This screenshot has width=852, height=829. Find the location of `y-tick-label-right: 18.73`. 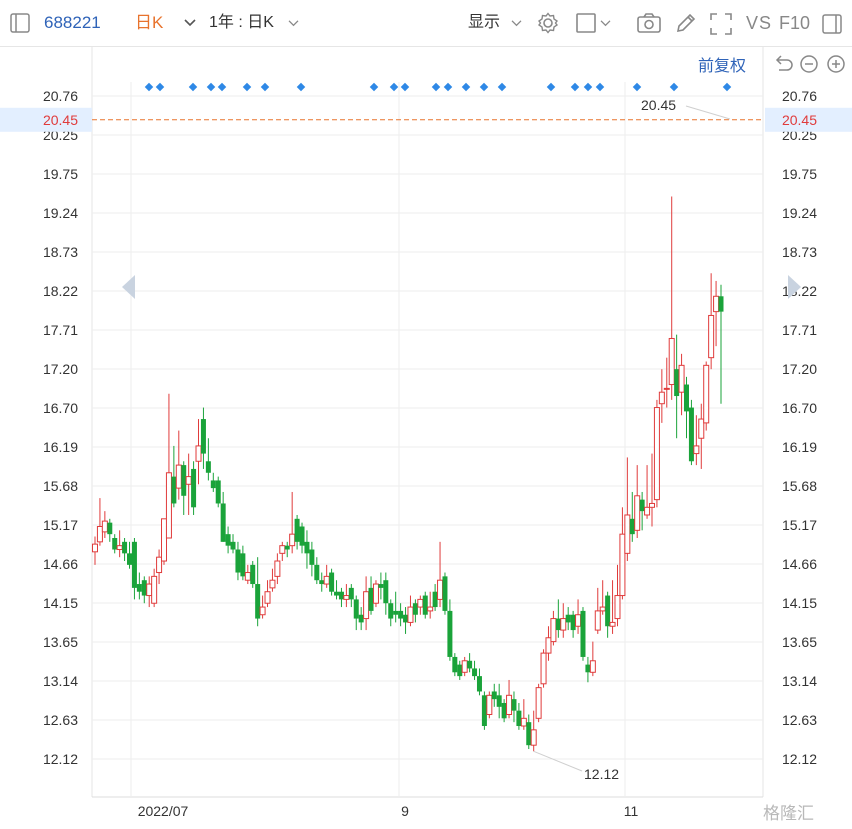

y-tick-label-right: 18.73 is located at coordinates (799, 252).